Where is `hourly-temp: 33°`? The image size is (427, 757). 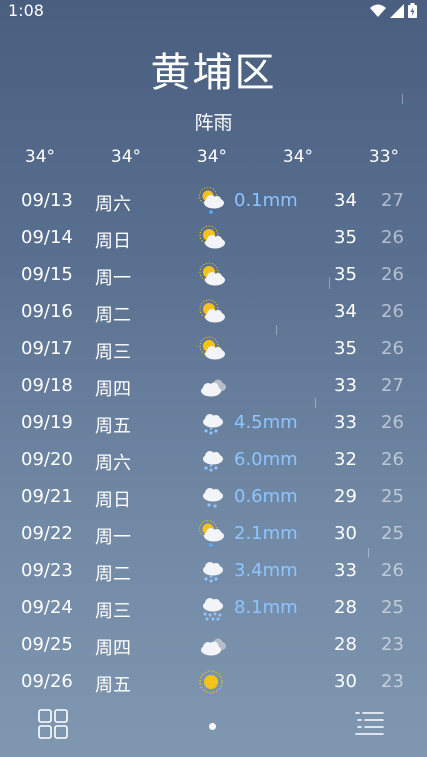 hourly-temp: 33° is located at coordinates (384, 157).